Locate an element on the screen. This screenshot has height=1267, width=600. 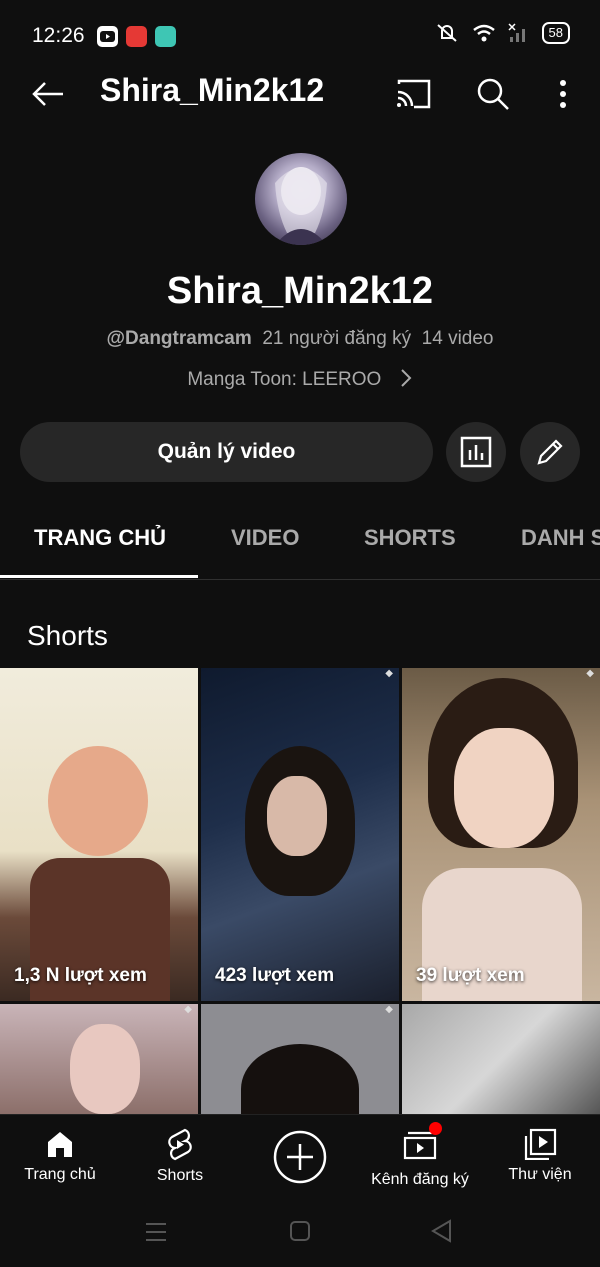
short-view-count: 39 lượt xem is located at coordinates (470, 975).